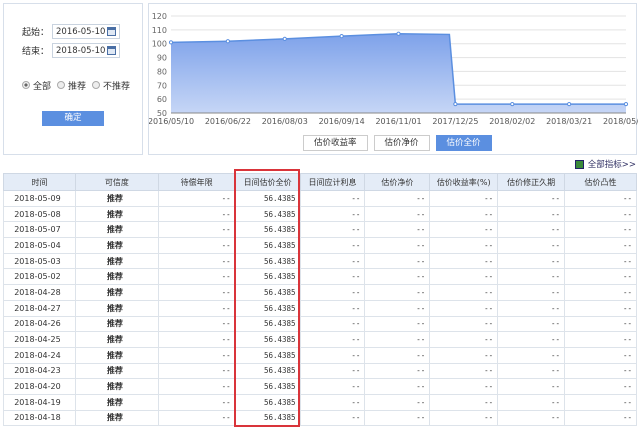 The image size is (640, 428). What do you see at coordinates (398, 121) in the screenshot?
I see `x-tick-label: 2016/11/01` at bounding box center [398, 121].